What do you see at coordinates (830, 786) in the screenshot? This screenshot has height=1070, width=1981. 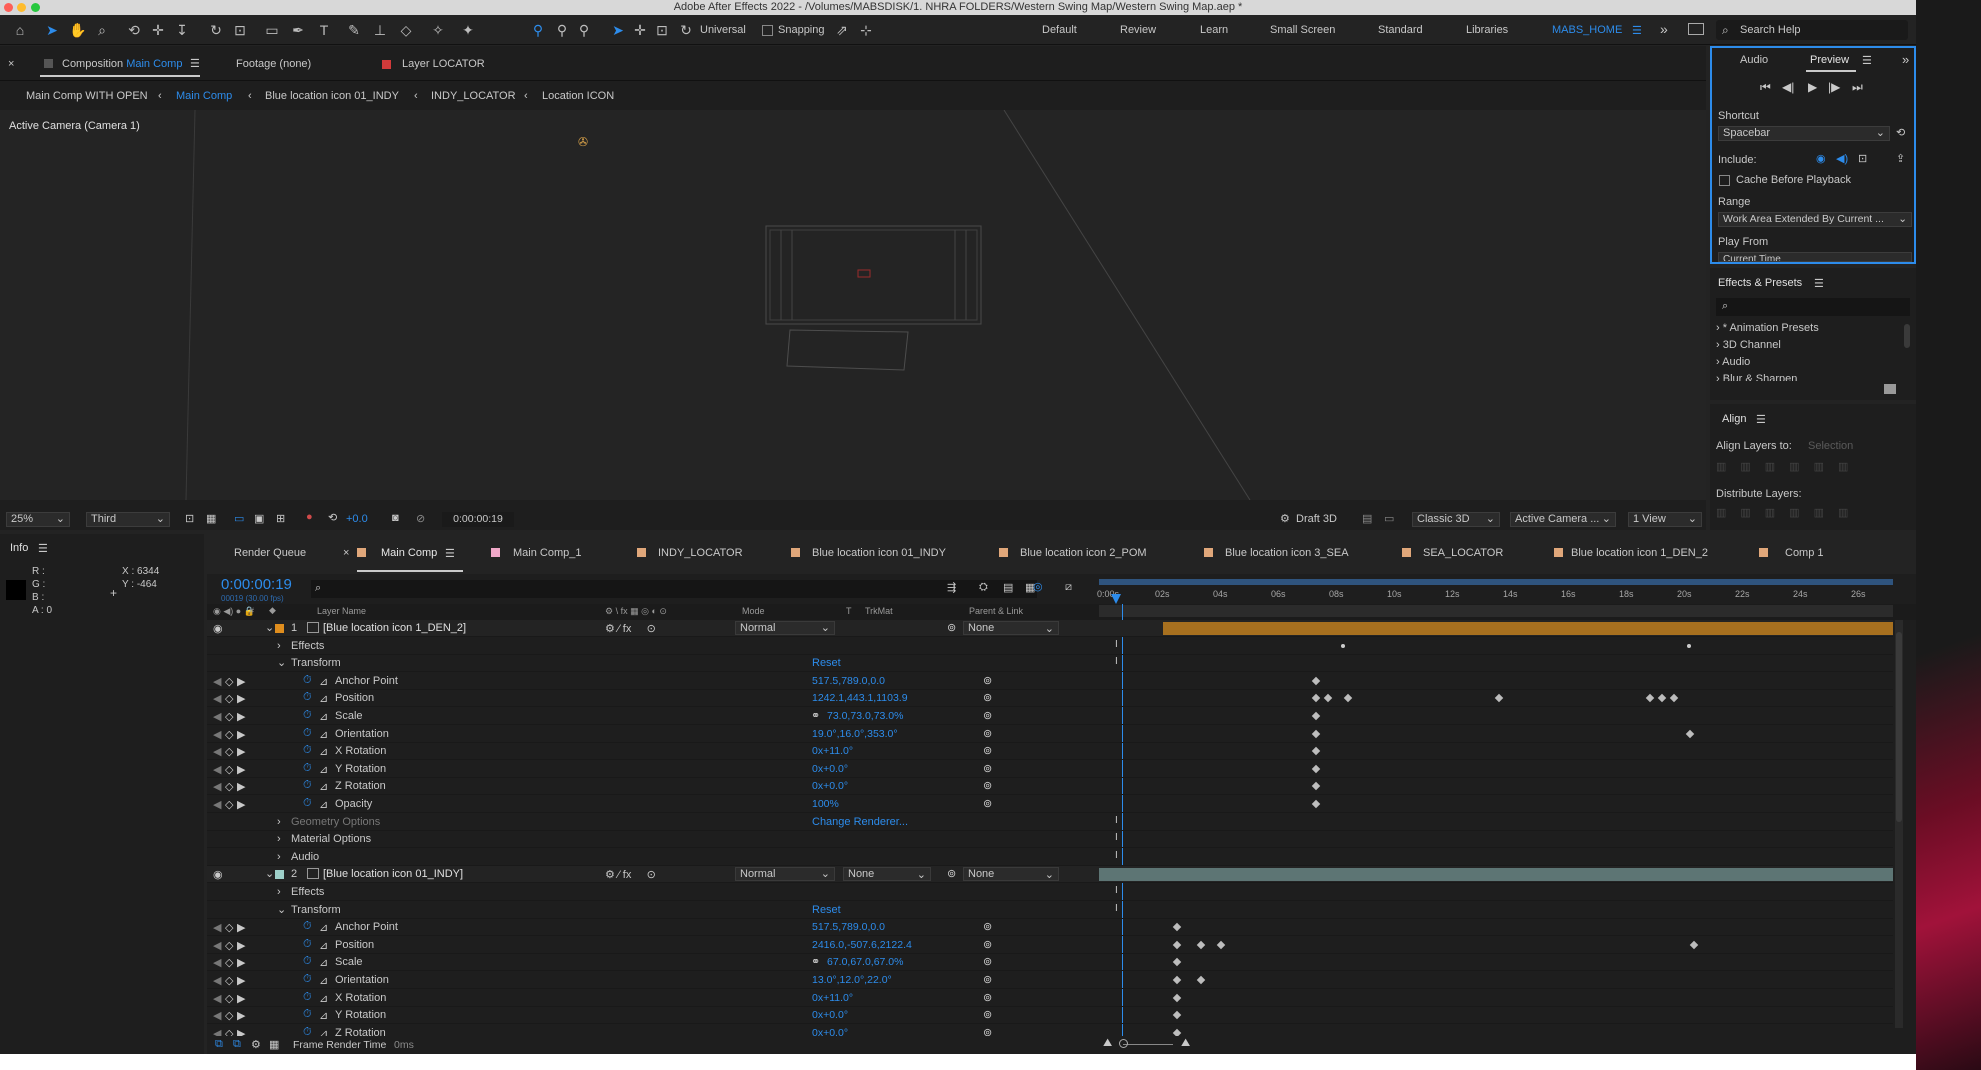 I see `property-value: 0x+0.0°` at bounding box center [830, 786].